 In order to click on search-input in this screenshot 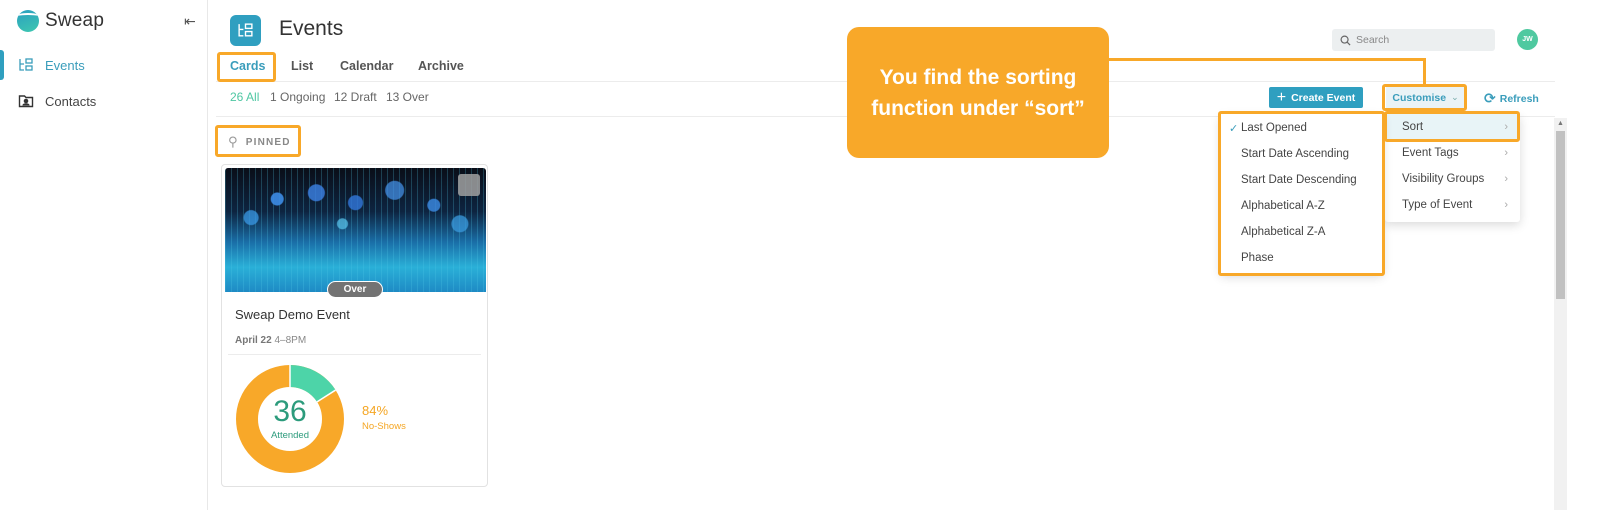, I will do `click(1421, 40)`.